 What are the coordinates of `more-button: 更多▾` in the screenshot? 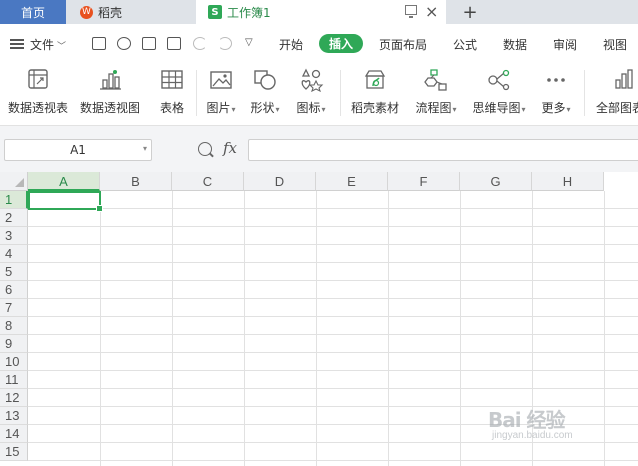 It's located at (556, 94).